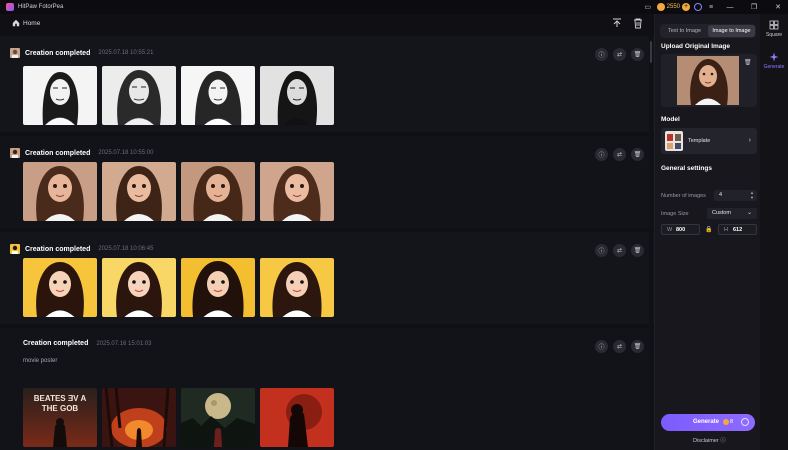  I want to click on width-key: W, so click(670, 230).